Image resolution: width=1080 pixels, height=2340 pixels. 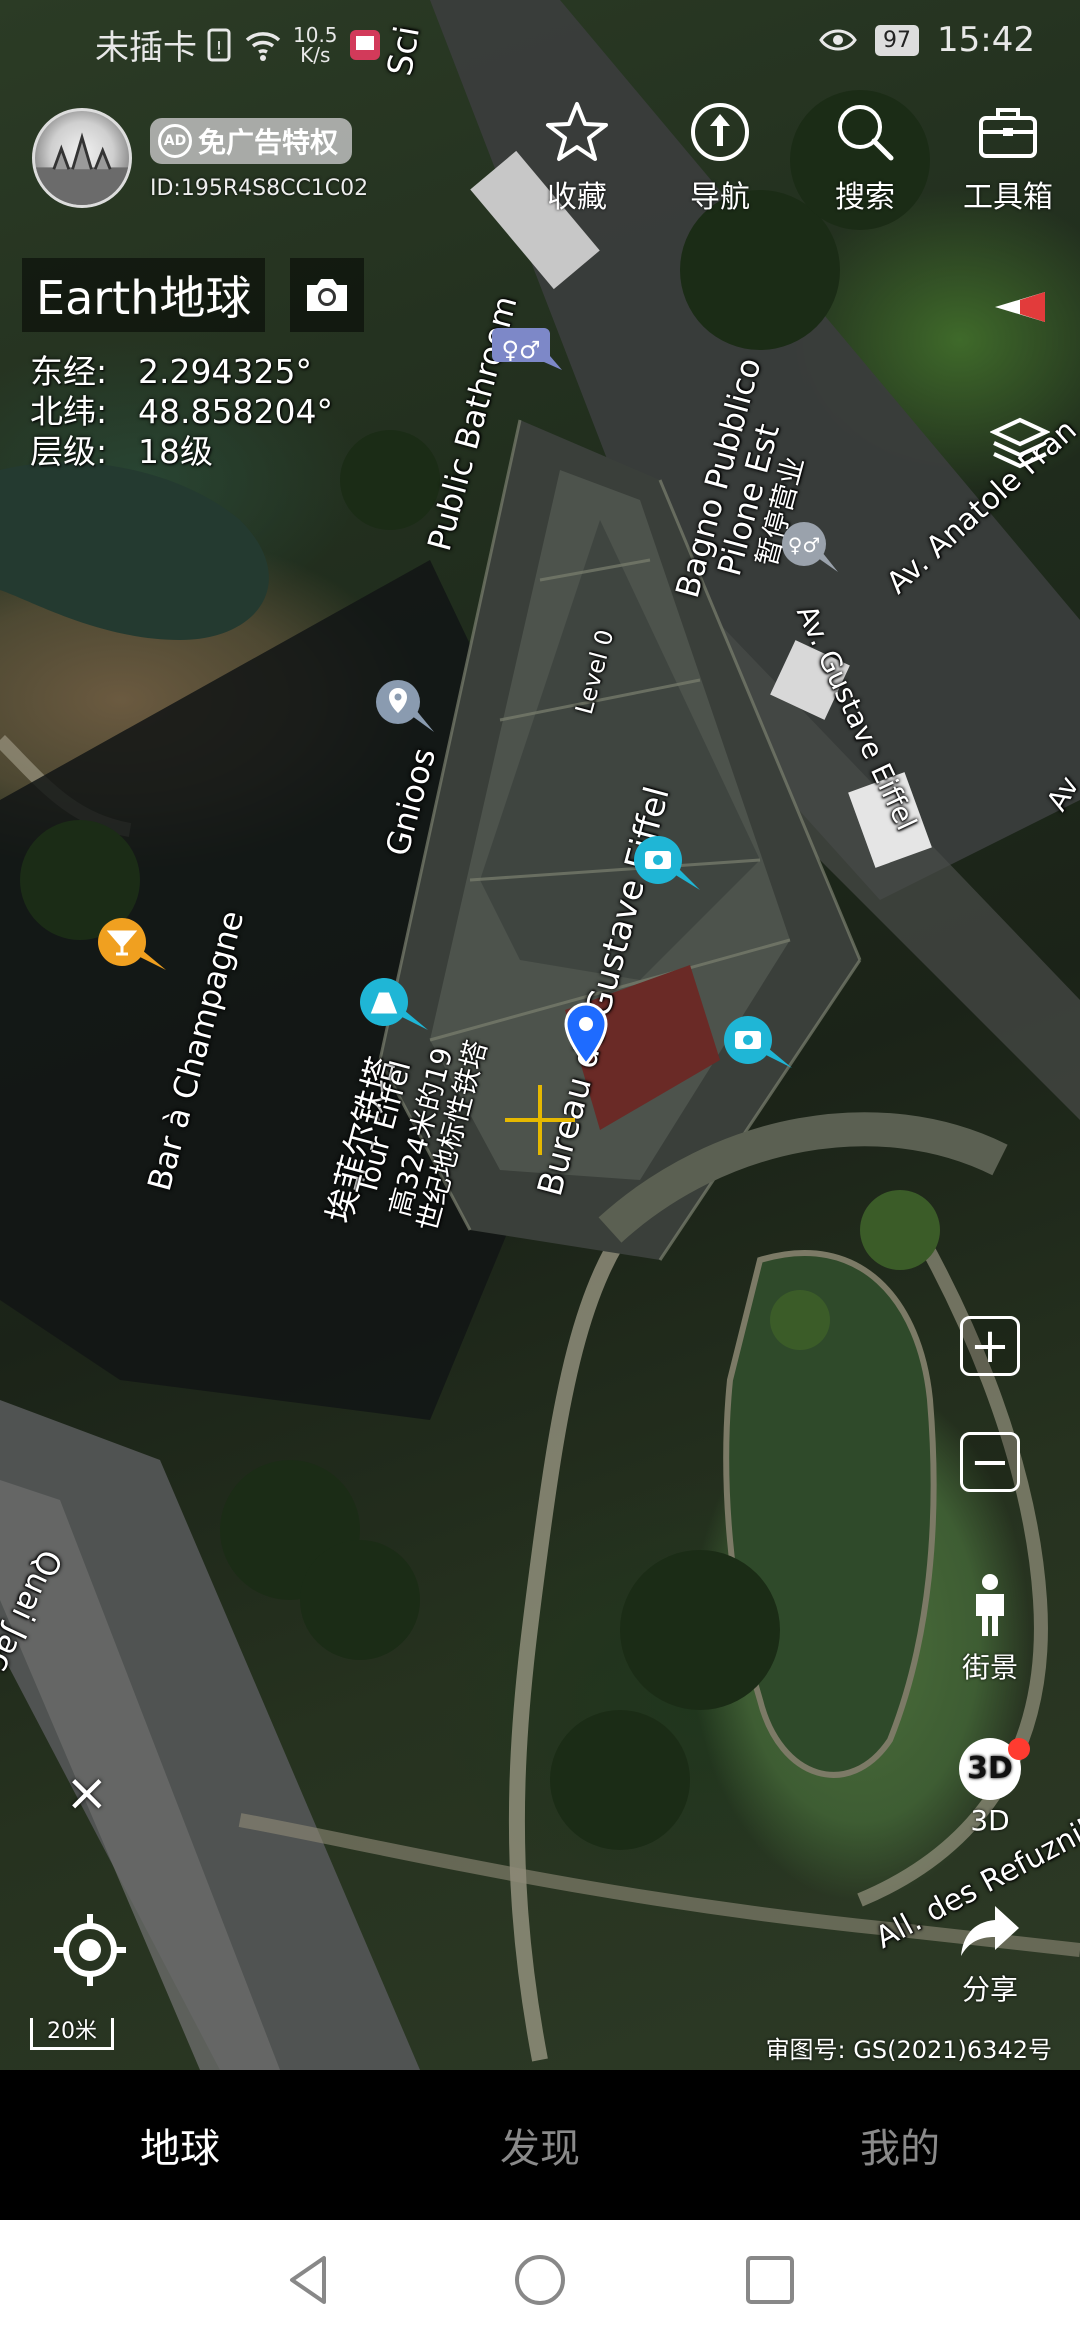 I want to click on zoom-out-button: −, so click(x=990, y=1462).